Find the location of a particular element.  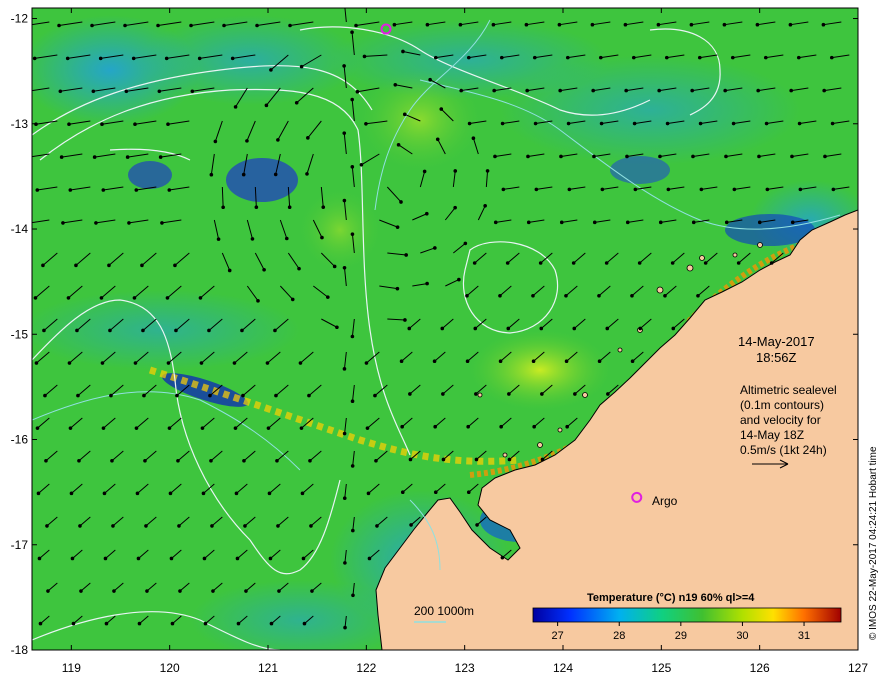

lat-tick-label: -15 is located at coordinates (20, 334).